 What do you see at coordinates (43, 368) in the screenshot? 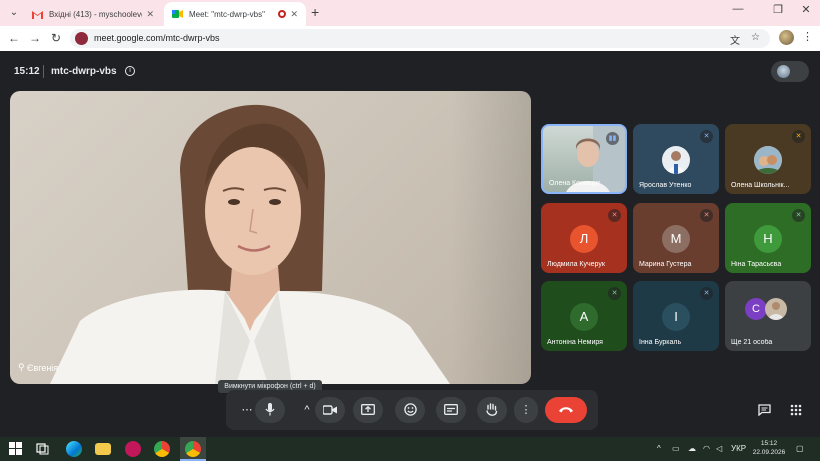
I see `main-speaker-name: Євгенія` at bounding box center [43, 368].